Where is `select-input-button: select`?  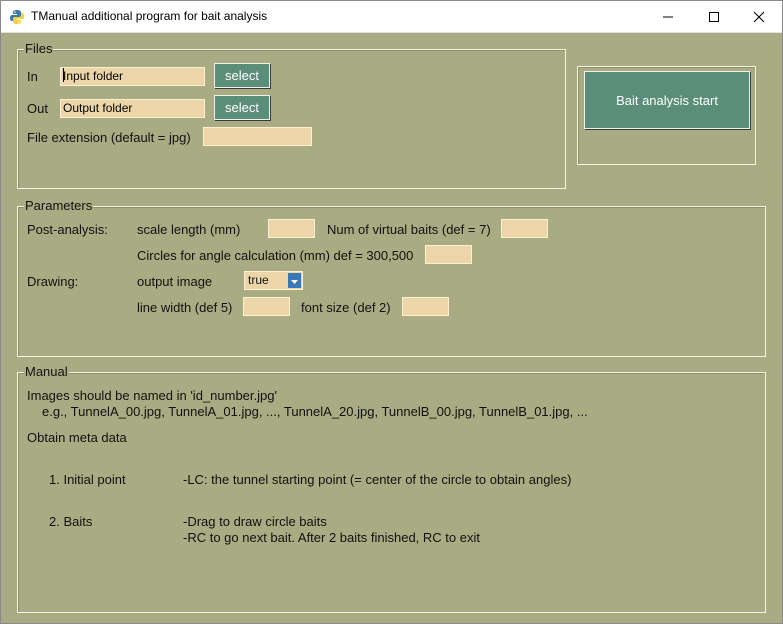
select-input-button: select is located at coordinates (242, 75).